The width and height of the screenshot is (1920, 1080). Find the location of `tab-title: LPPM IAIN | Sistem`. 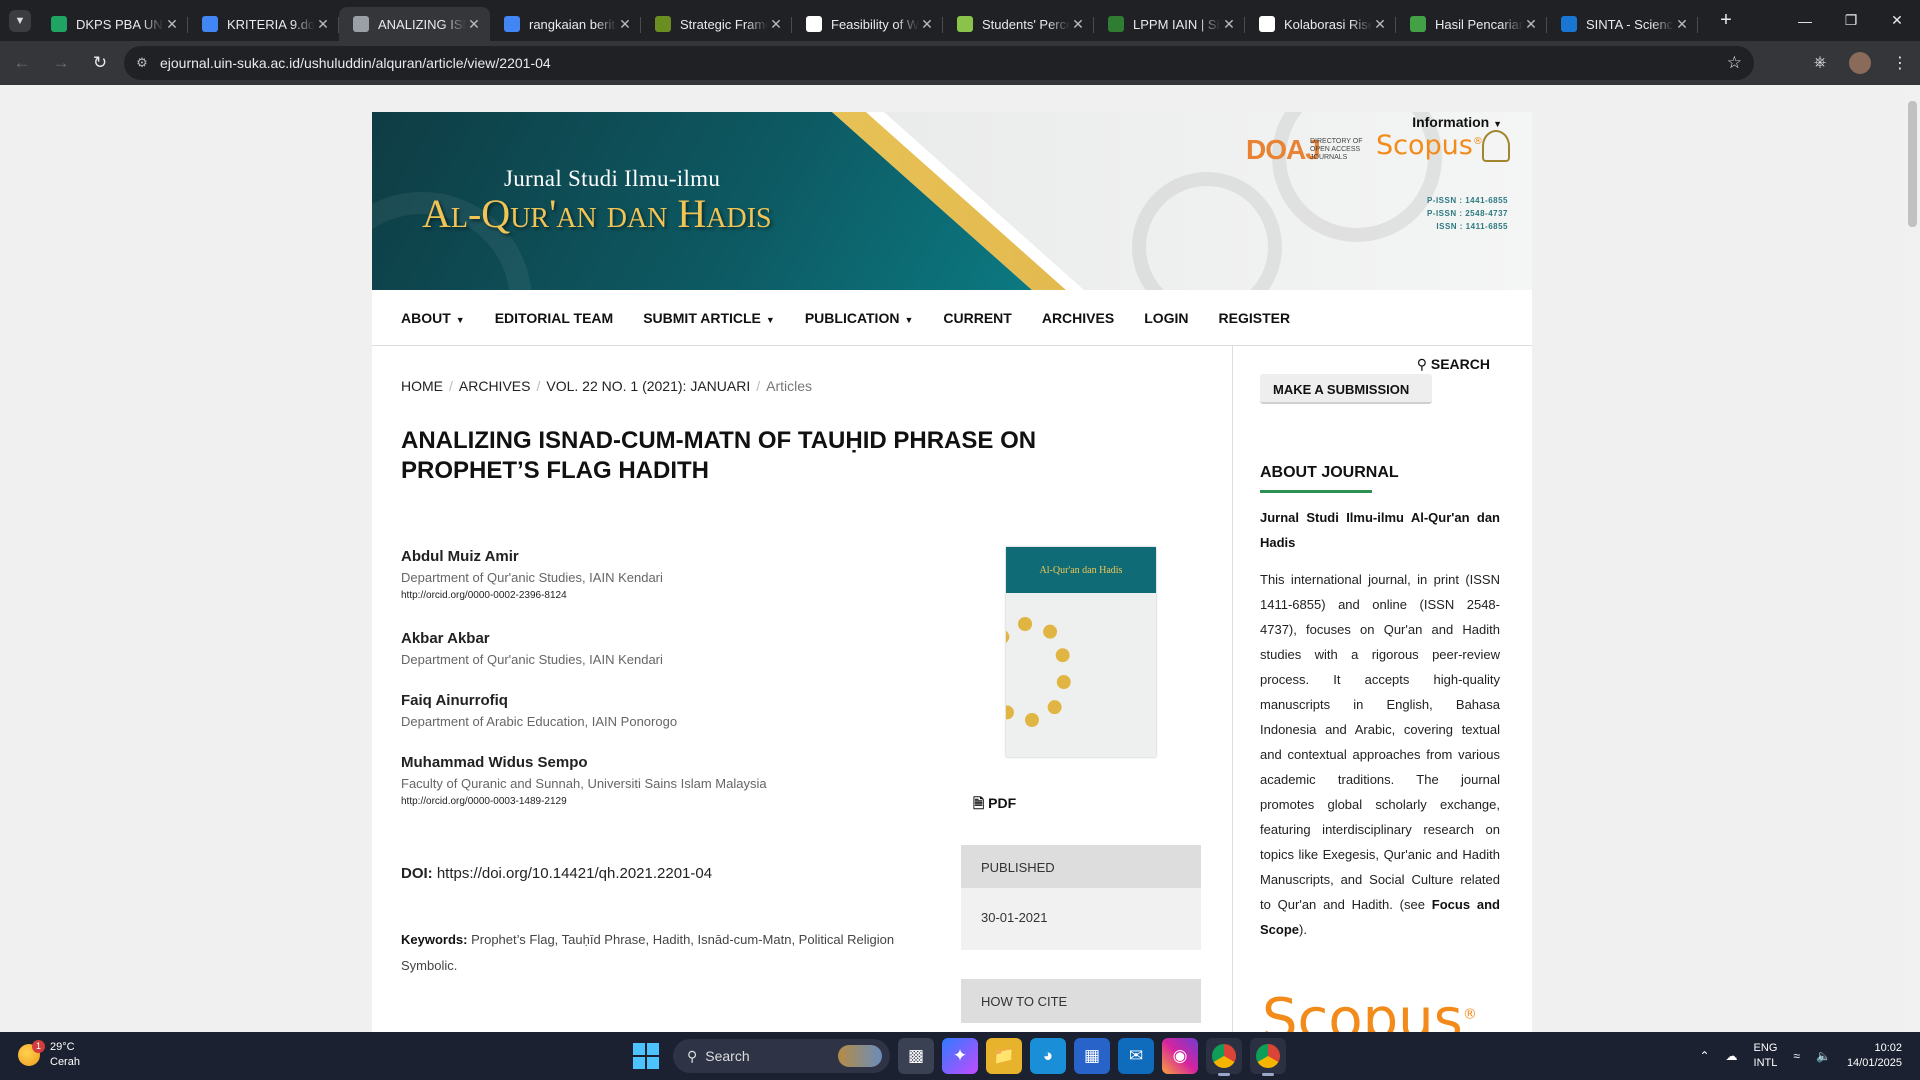

tab-title: LPPM IAIN | Sistem is located at coordinates (1177, 24).